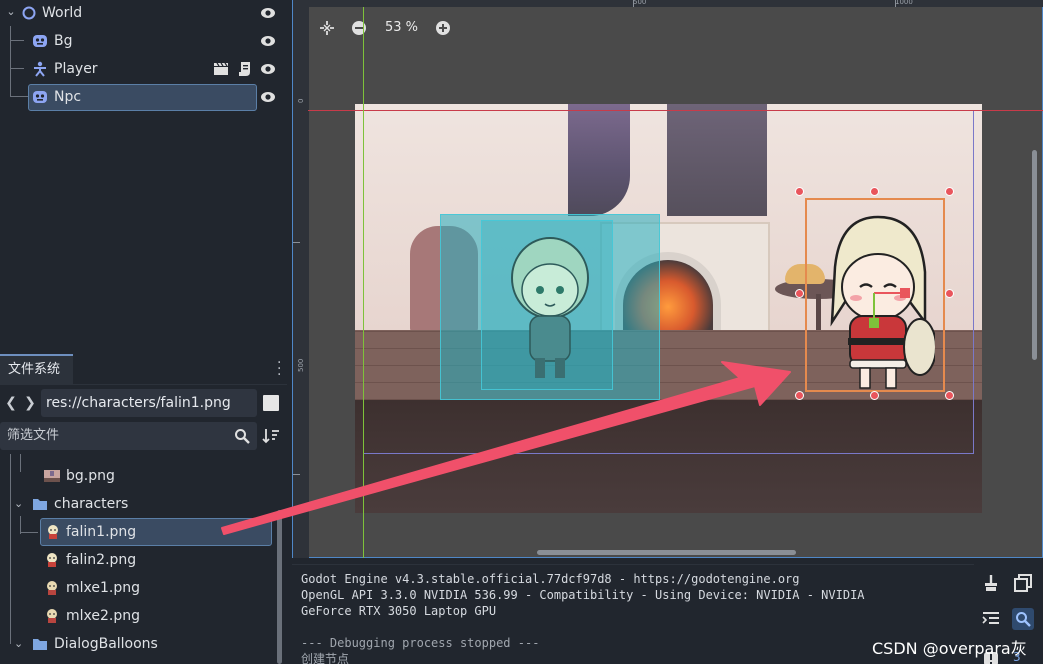 The height and width of the screenshot is (664, 1043). Describe the element at coordinates (140, 504) in the screenshot. I see `list-item: ⌄ characters` at that location.